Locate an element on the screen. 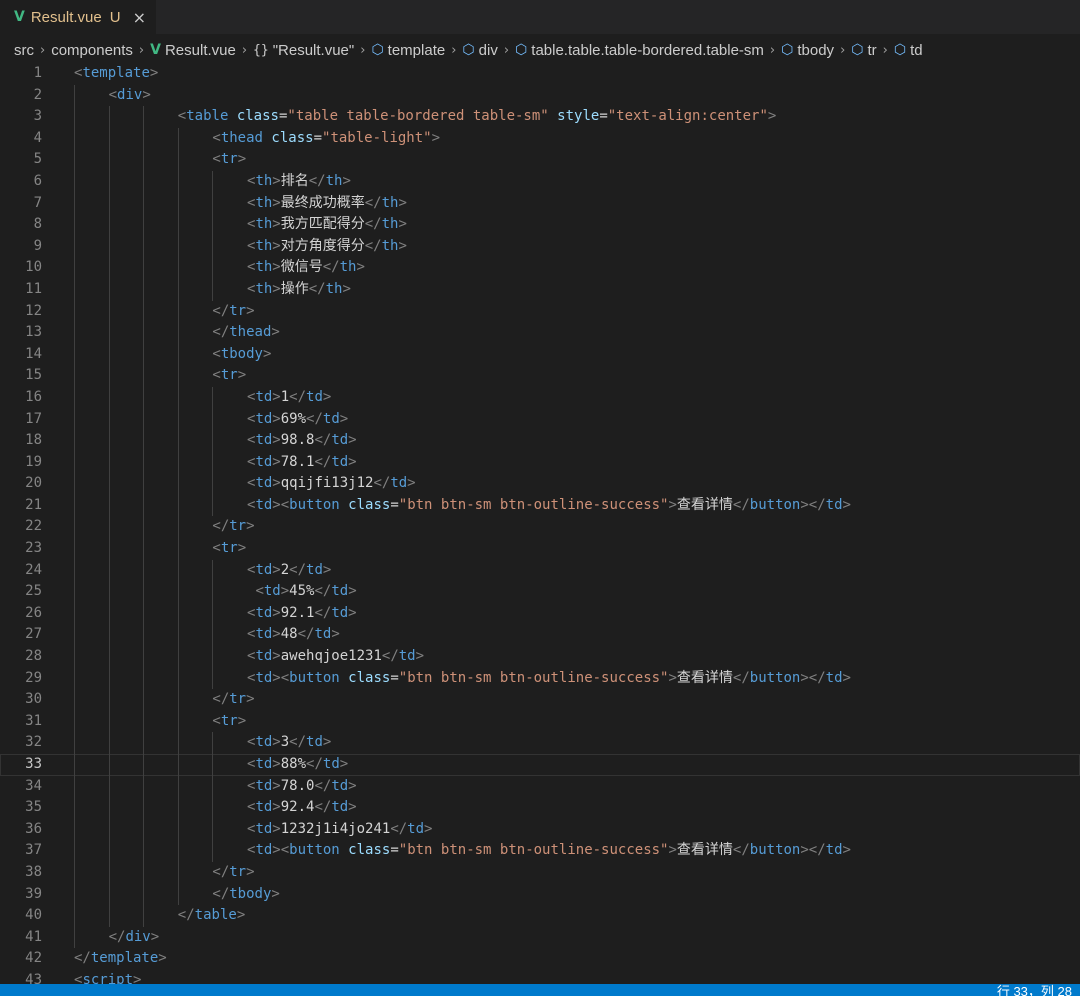  breadcrumb-item-src: src is located at coordinates (24, 50).